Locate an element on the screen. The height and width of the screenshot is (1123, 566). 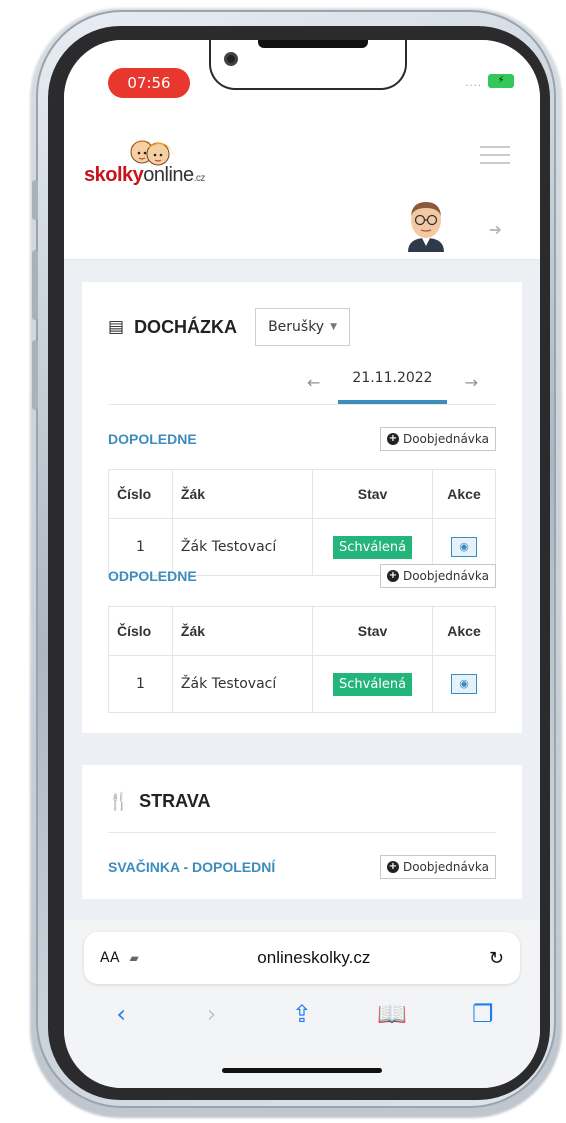
browser-bottom-bar: AA ▰ onlineskolky.cz ↻ ‹ › ⇪ 📖 ❐ is located at coordinates (302, 1004).